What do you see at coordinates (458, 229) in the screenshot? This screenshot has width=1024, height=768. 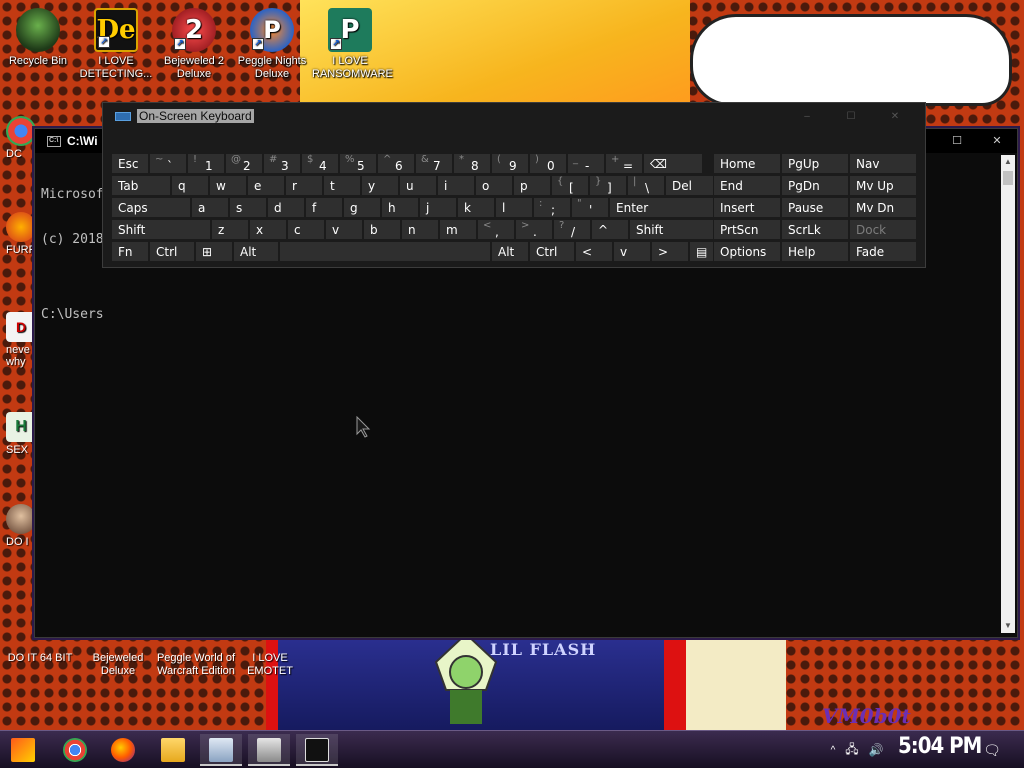 I see `osk-key: m` at bounding box center [458, 229].